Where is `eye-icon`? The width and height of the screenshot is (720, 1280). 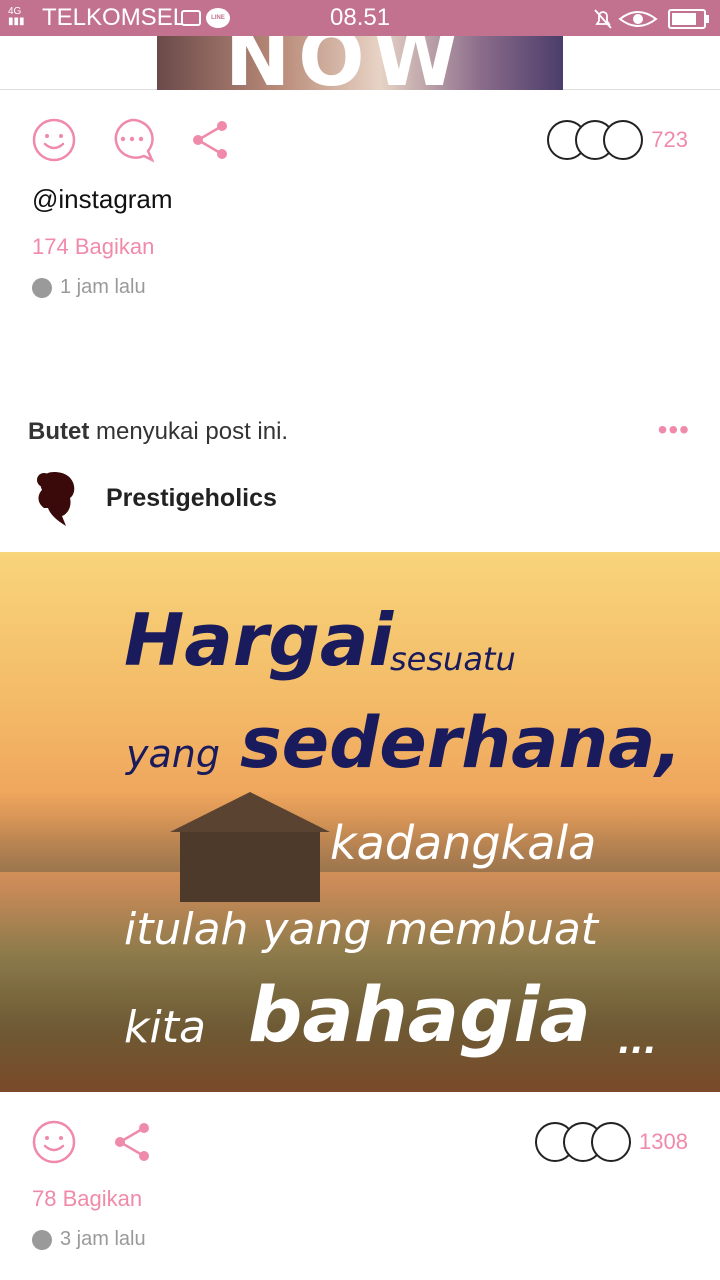 eye-icon is located at coordinates (638, 19).